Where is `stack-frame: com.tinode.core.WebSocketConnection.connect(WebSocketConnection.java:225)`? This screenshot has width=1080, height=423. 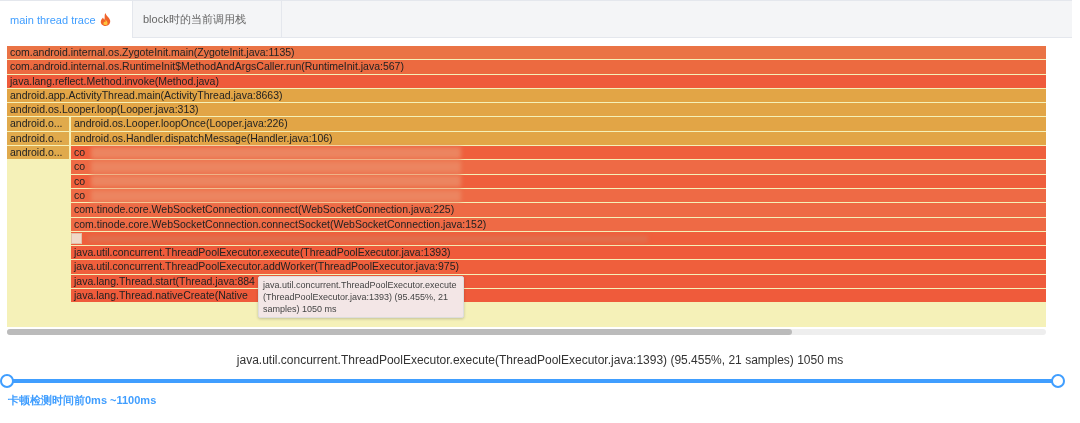 stack-frame: com.tinode.core.WebSocketConnection.connect(WebSocketConnection.java:225) is located at coordinates (558, 210).